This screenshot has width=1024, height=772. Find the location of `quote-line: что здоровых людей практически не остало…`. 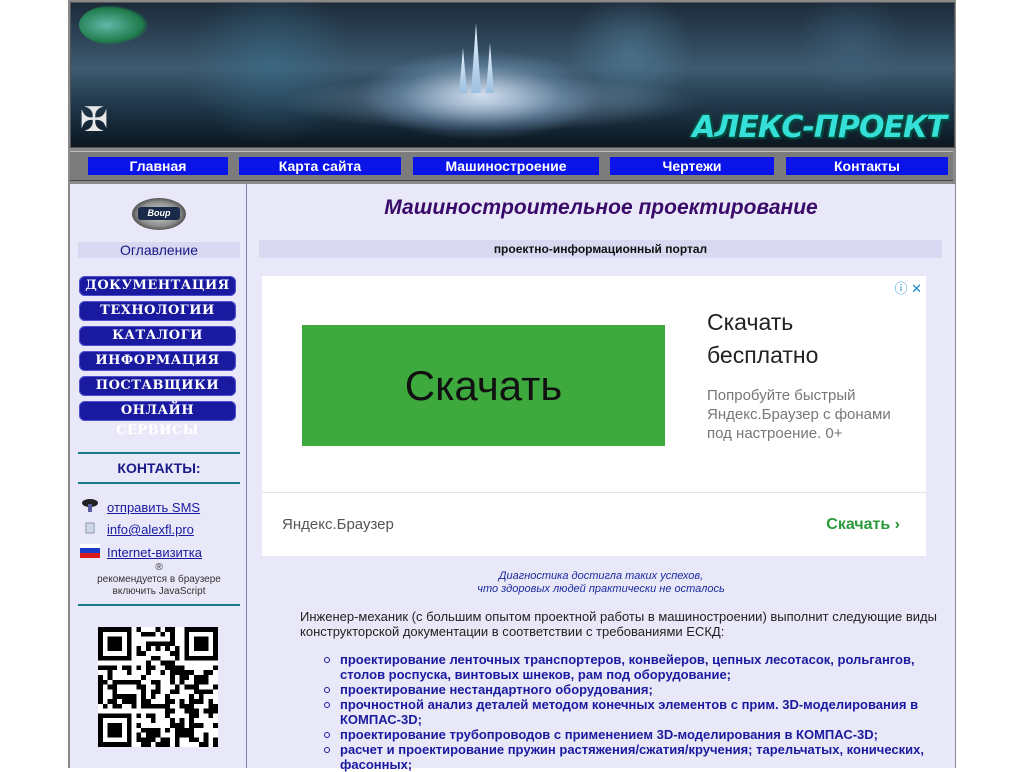

quote-line: что здоровых людей практически не остало… is located at coordinates (601, 589).